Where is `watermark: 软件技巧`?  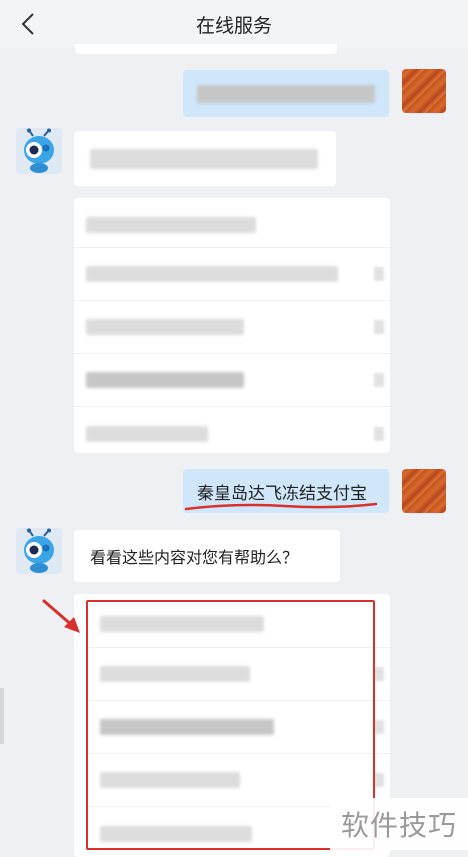
watermark: 软件技巧 is located at coordinates (399, 824).